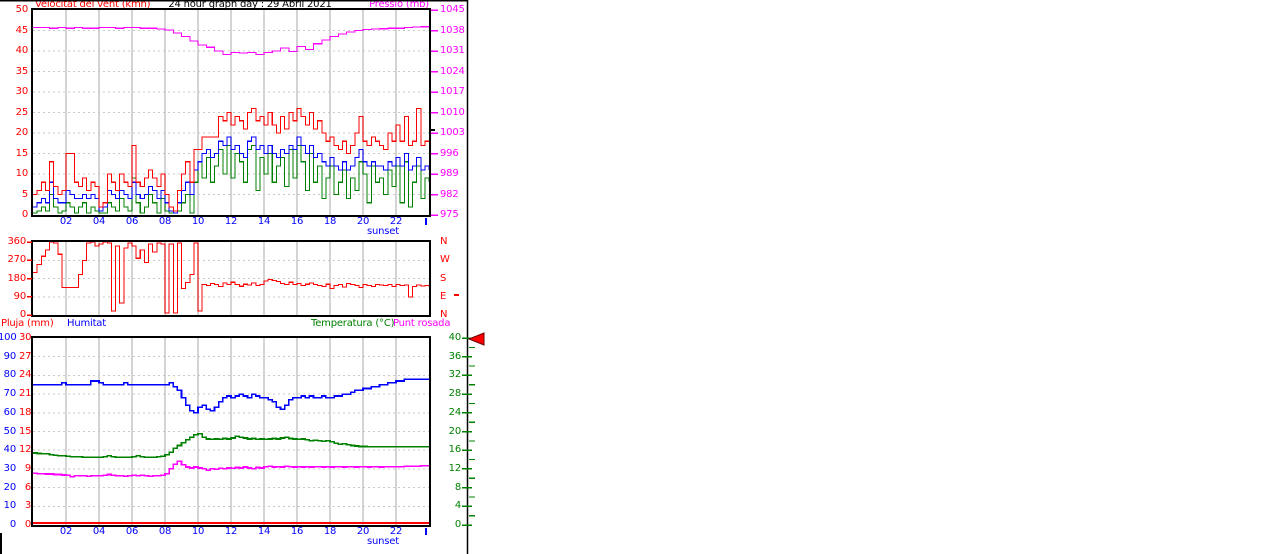 The image size is (1280, 554). I want to click on pressure-tick-label: 1045, so click(452, 9).